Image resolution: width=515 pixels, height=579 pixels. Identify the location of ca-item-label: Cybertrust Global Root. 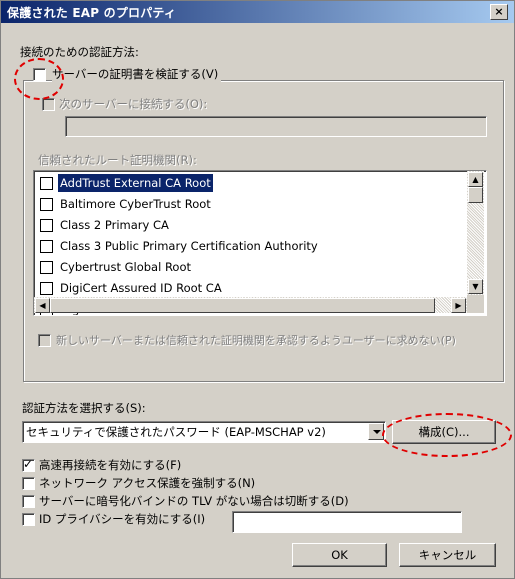
(126, 267).